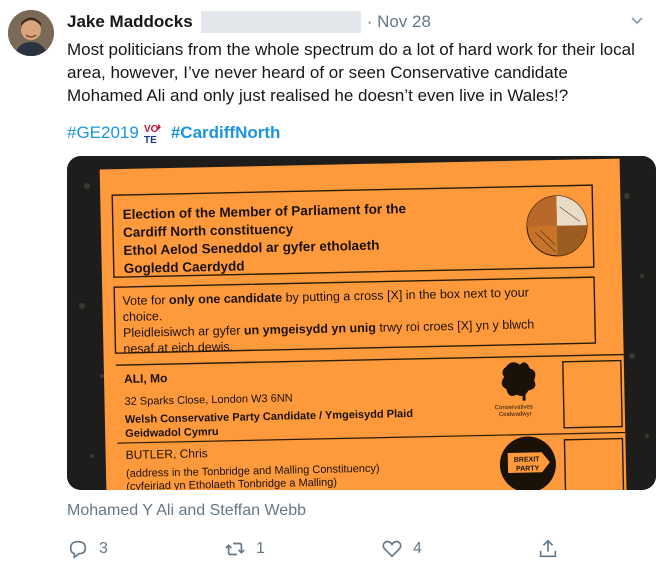 The height and width of the screenshot is (574, 660). What do you see at coordinates (184, 267) in the screenshot?
I see `ballot-heading-4: Gogledd Caerdydd` at bounding box center [184, 267].